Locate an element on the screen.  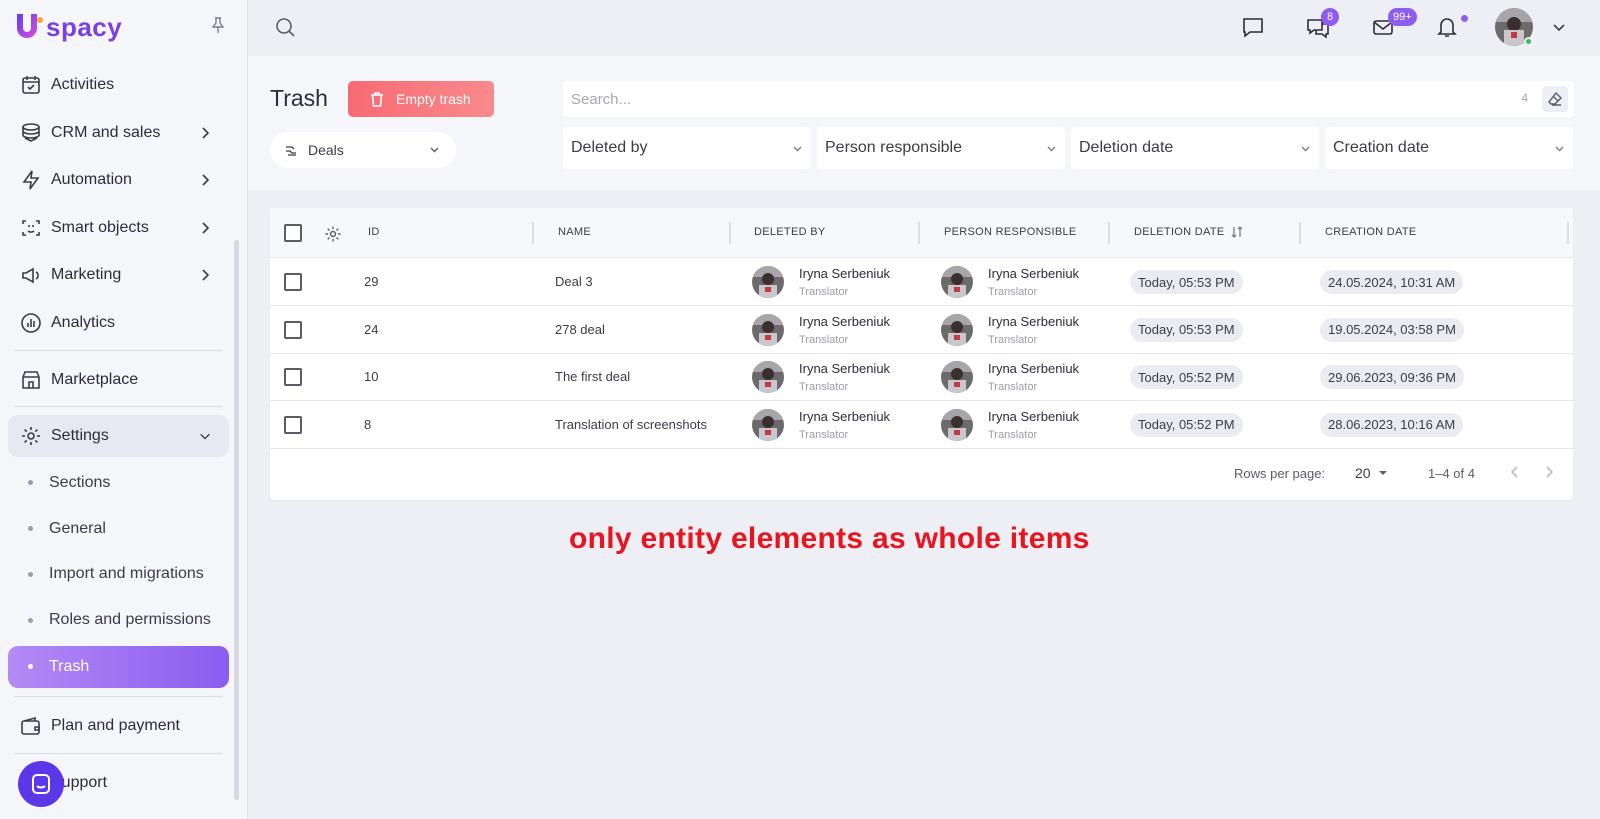
rows-per-page-select: 20 is located at coordinates (1363, 473).